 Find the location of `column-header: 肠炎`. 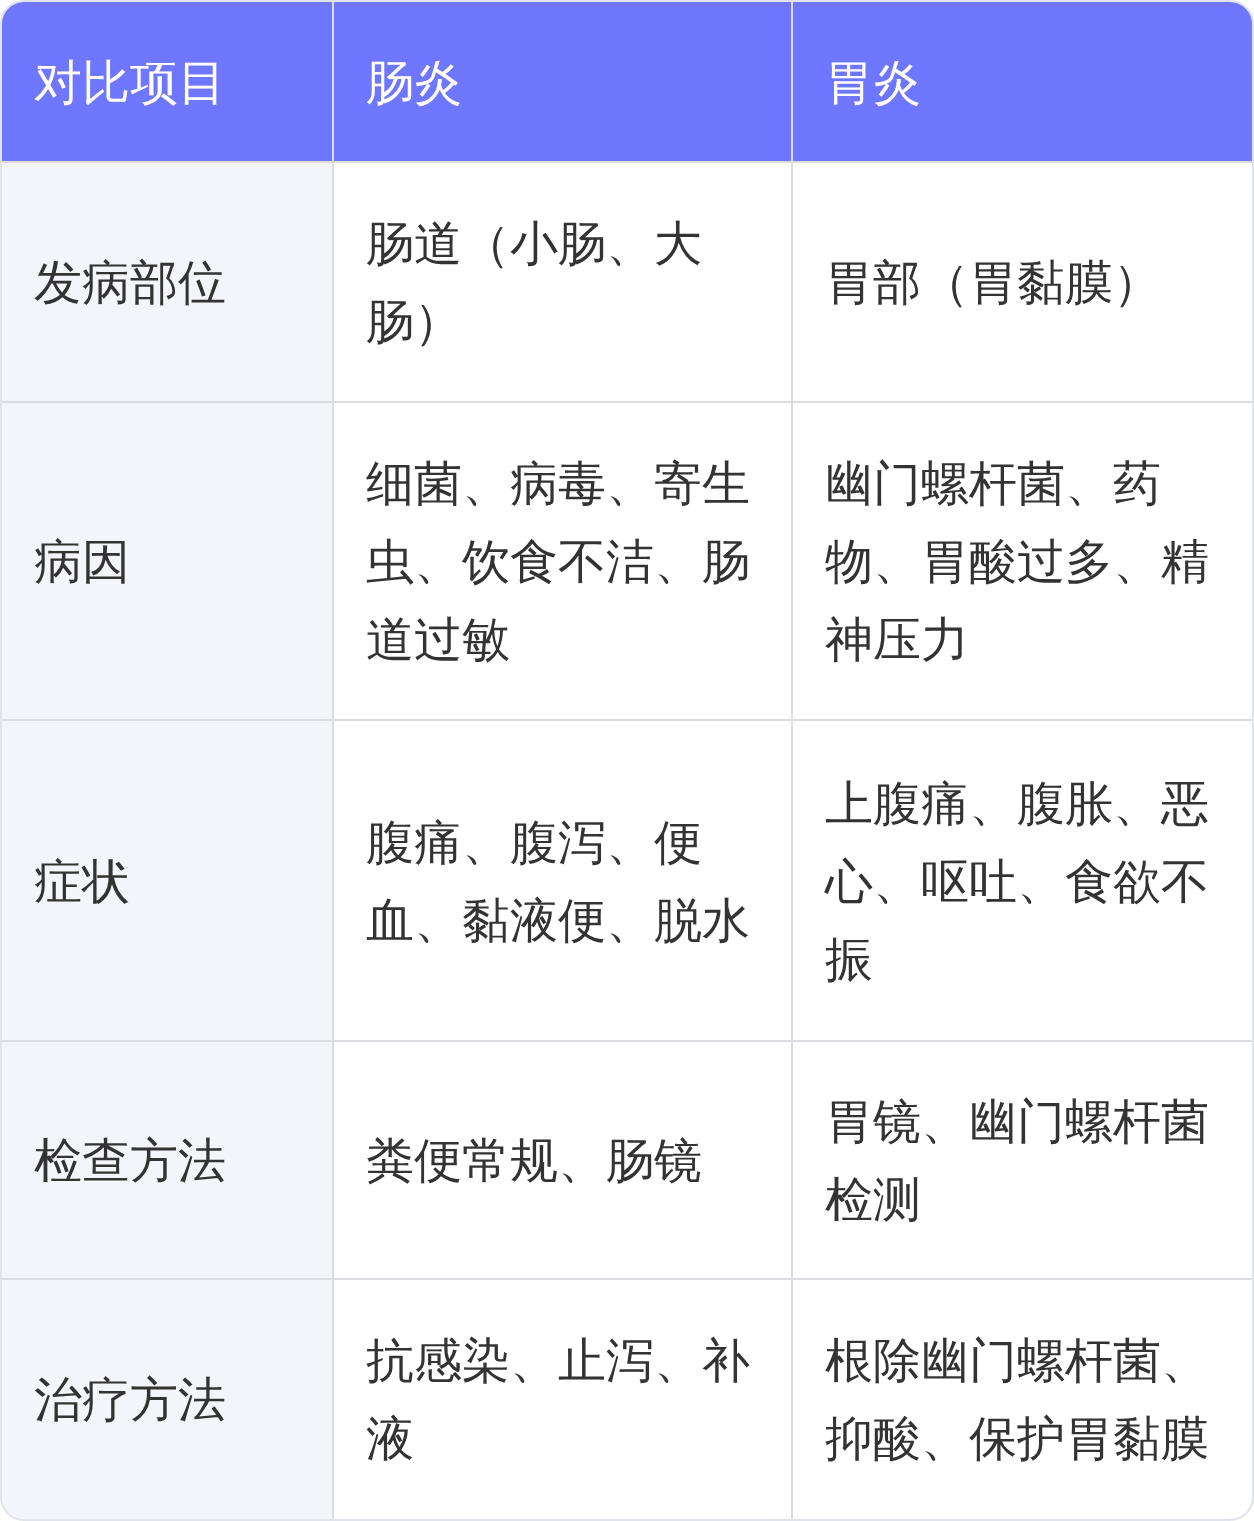

column-header: 肠炎 is located at coordinates (562, 82).